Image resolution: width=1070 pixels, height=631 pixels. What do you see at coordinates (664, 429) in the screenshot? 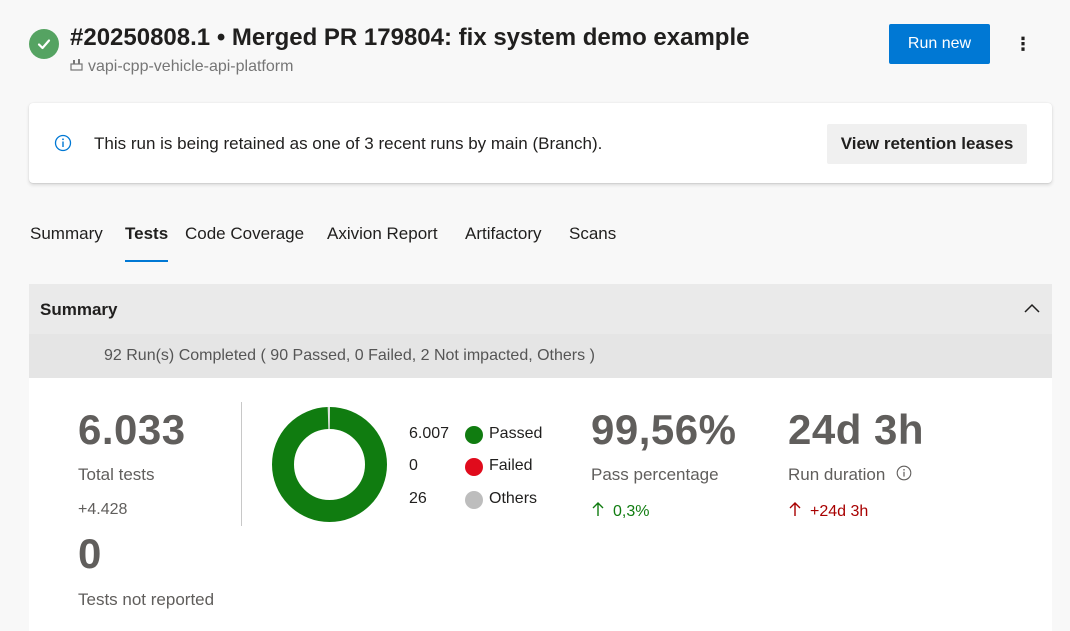
I see `pass-percentage-value: 99,56%` at bounding box center [664, 429].